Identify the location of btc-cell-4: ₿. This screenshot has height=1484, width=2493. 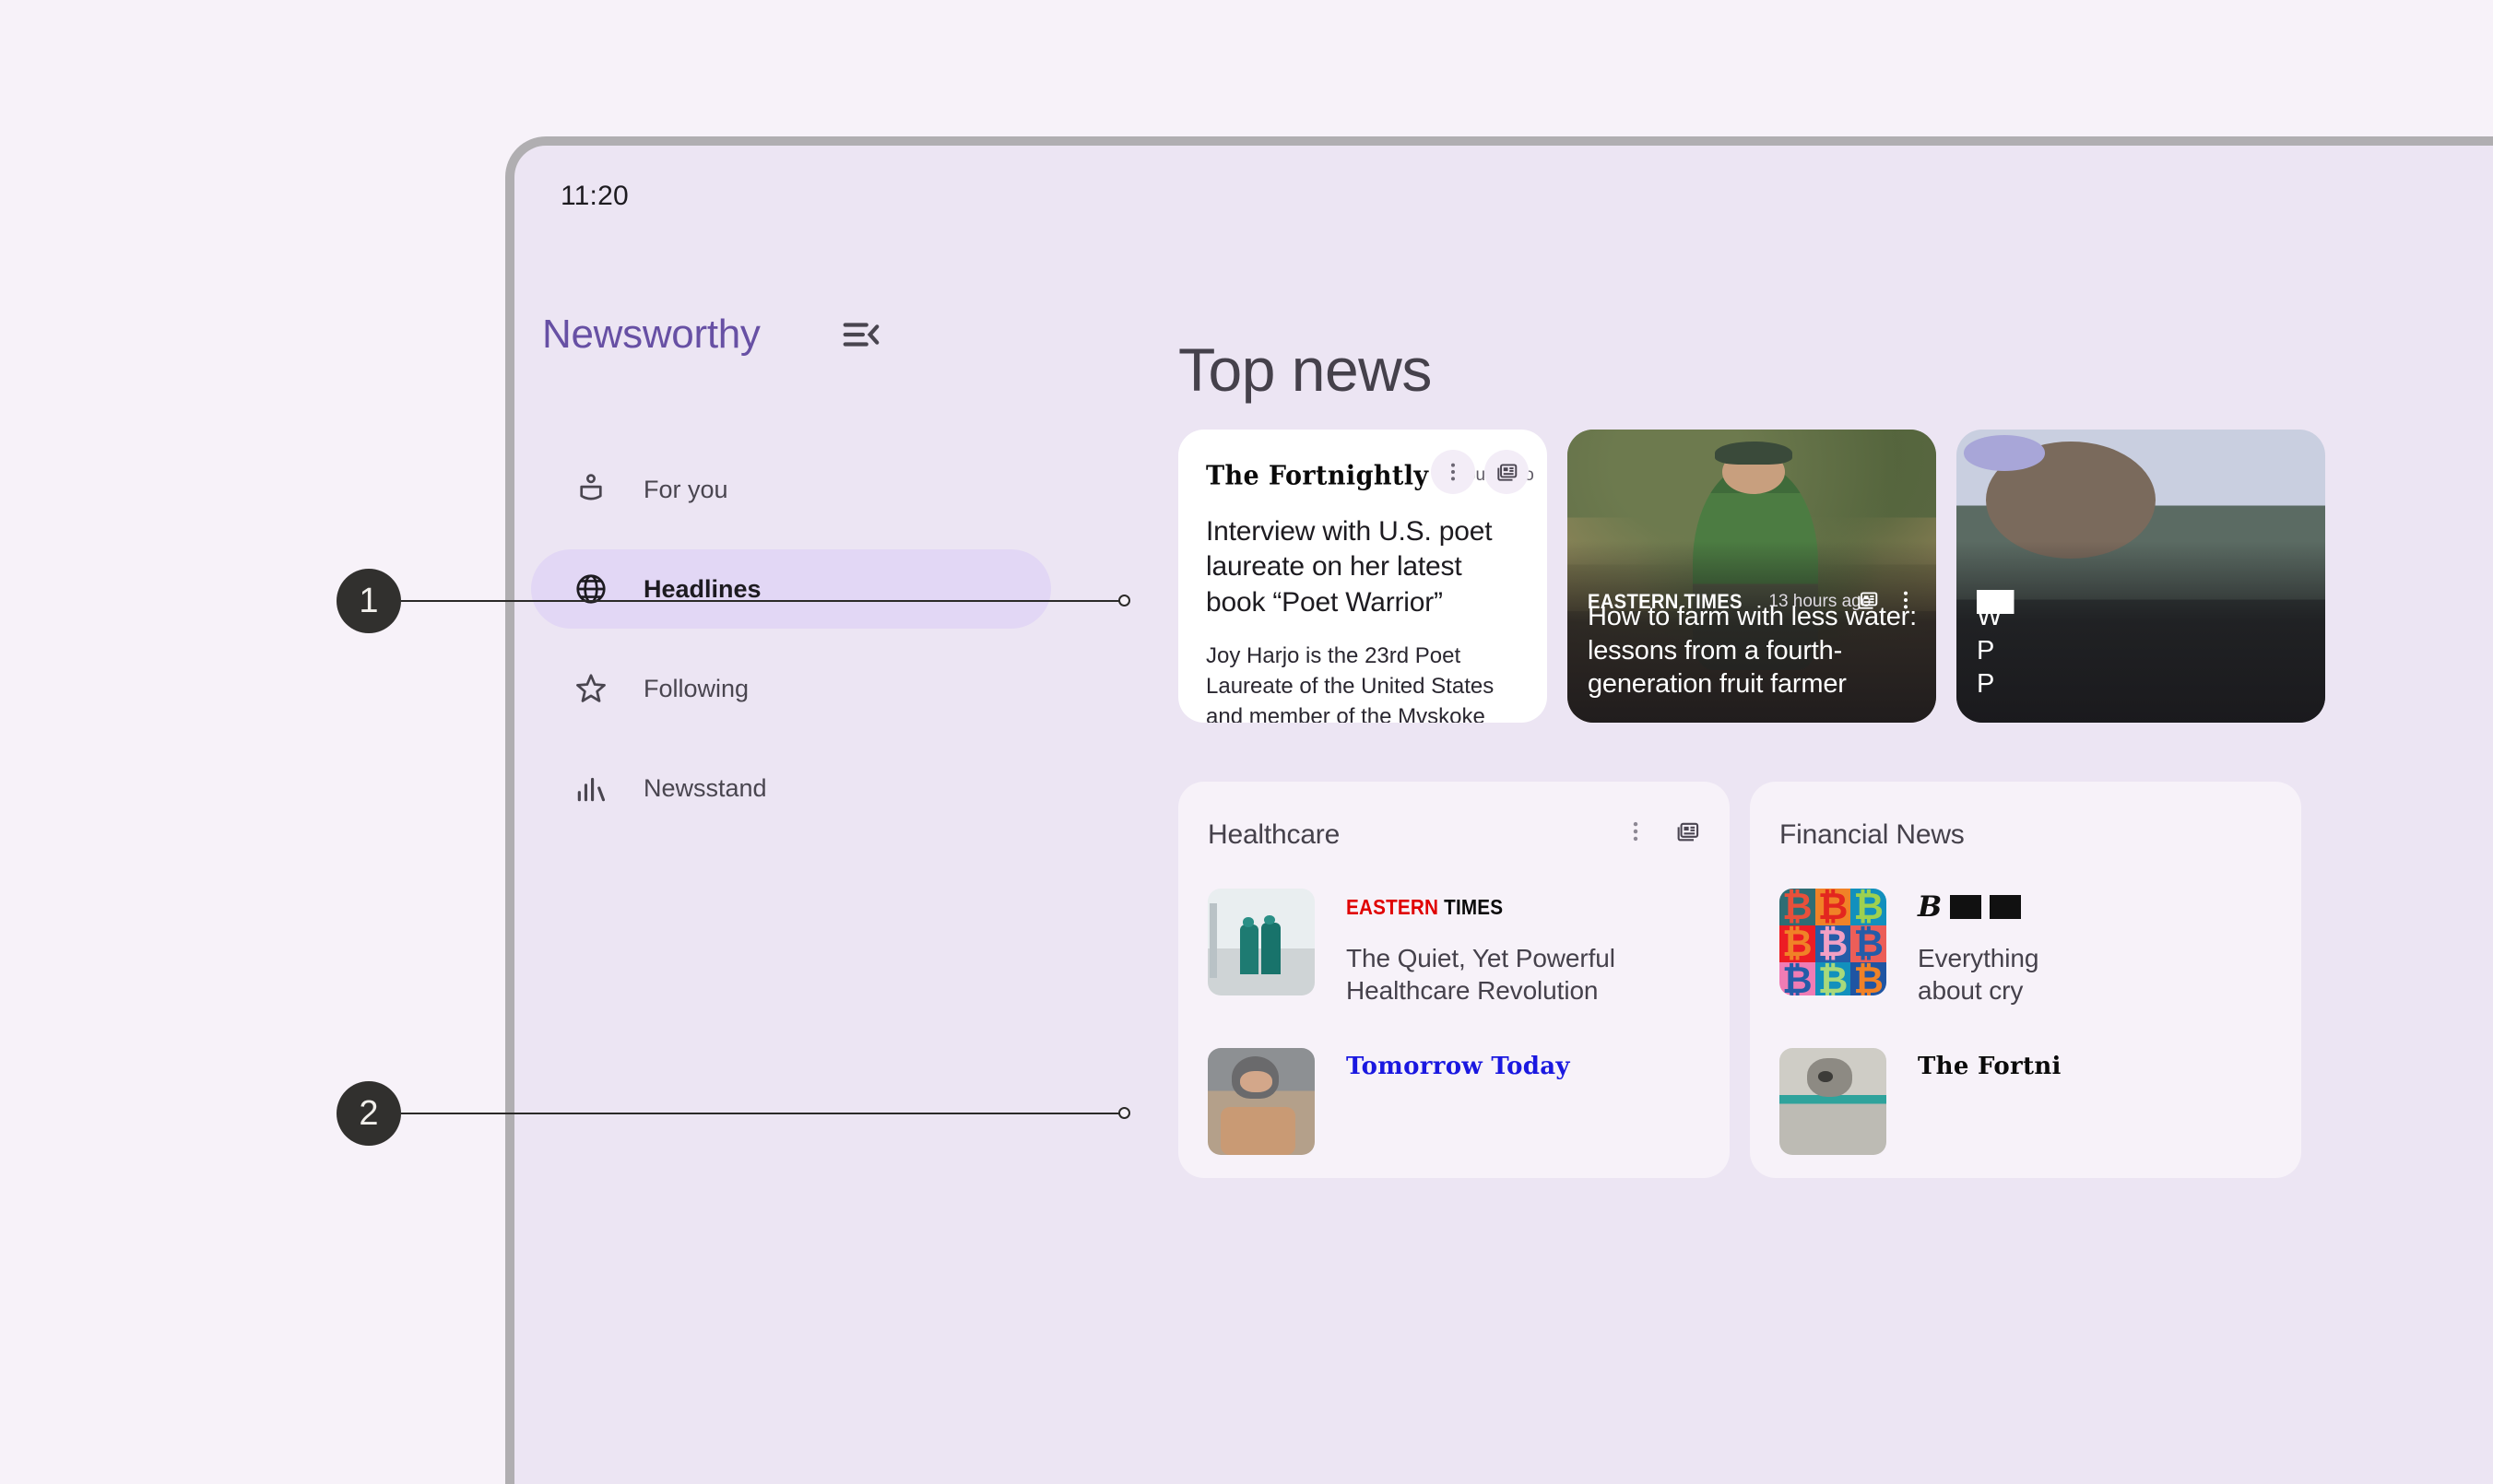
(1797, 944).